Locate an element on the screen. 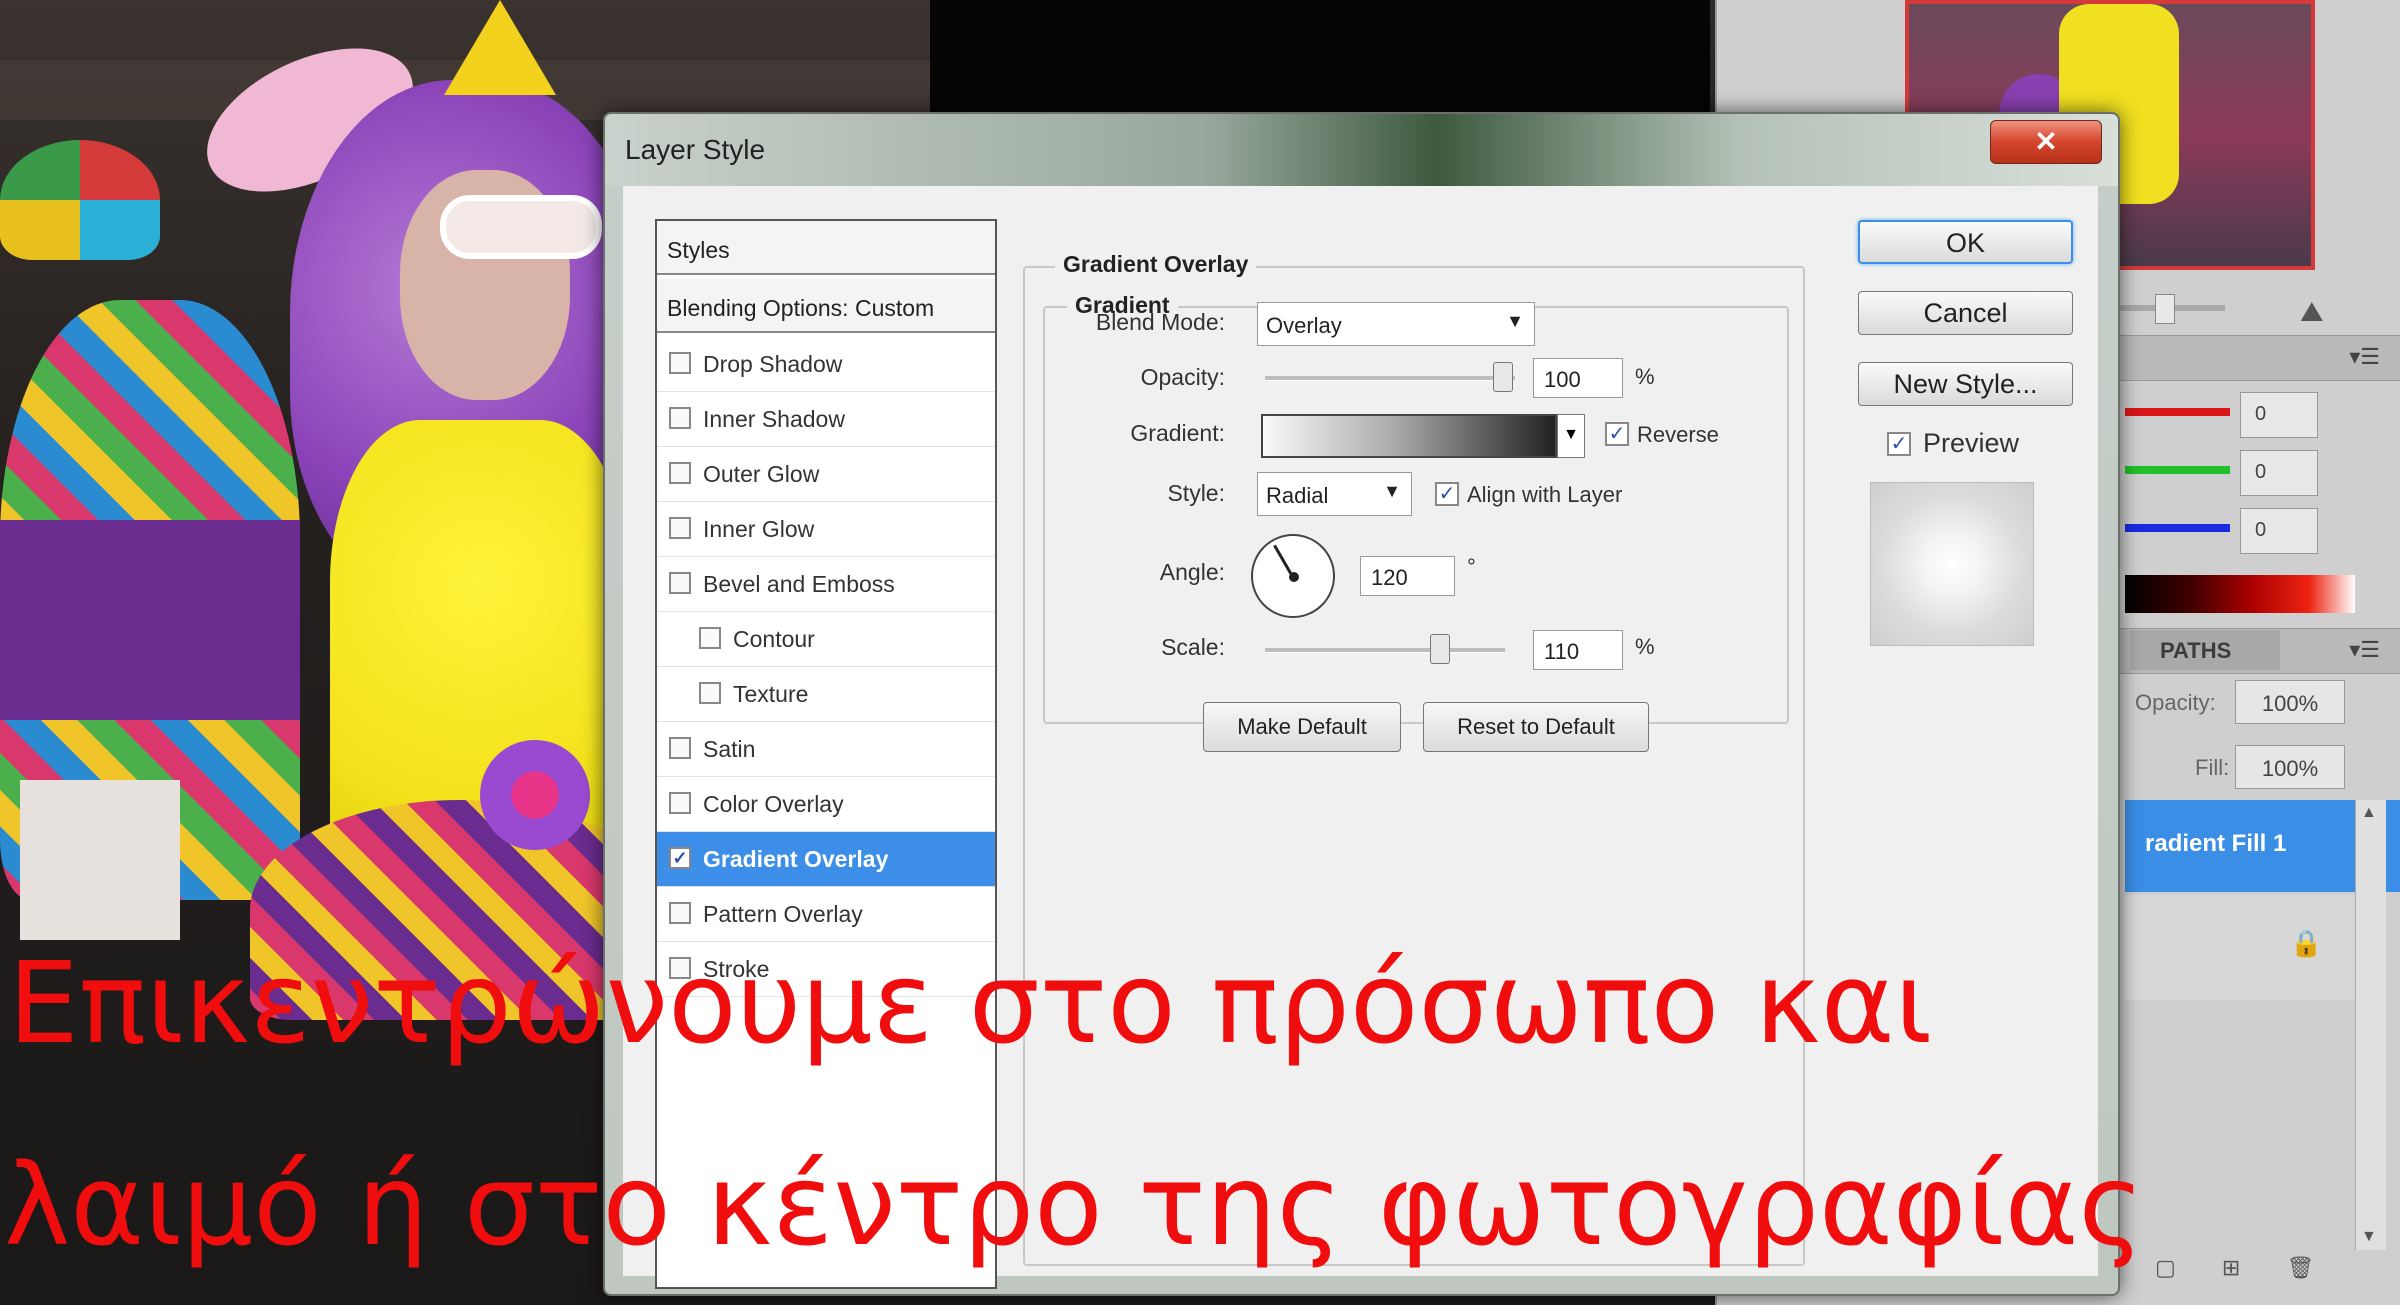 This screenshot has height=1305, width=2400. preview-checkbox: ✓ is located at coordinates (1899, 444).